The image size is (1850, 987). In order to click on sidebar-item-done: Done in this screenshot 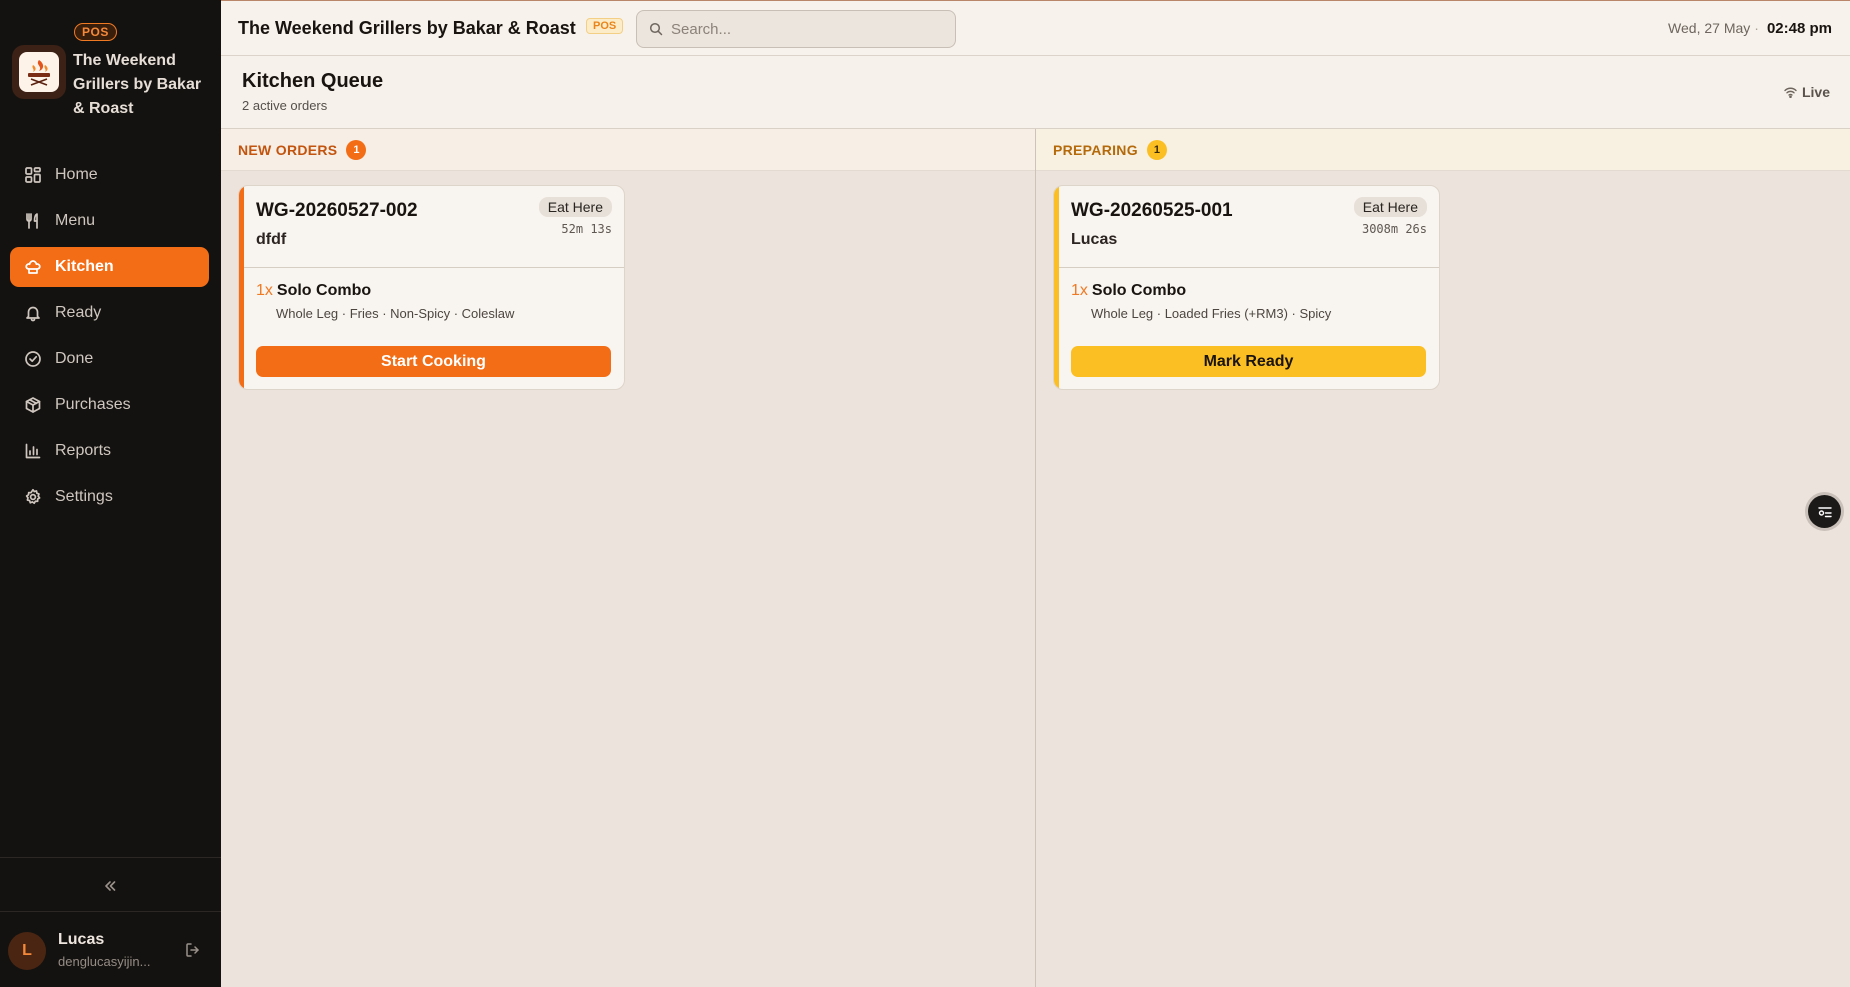, I will do `click(109, 359)`.